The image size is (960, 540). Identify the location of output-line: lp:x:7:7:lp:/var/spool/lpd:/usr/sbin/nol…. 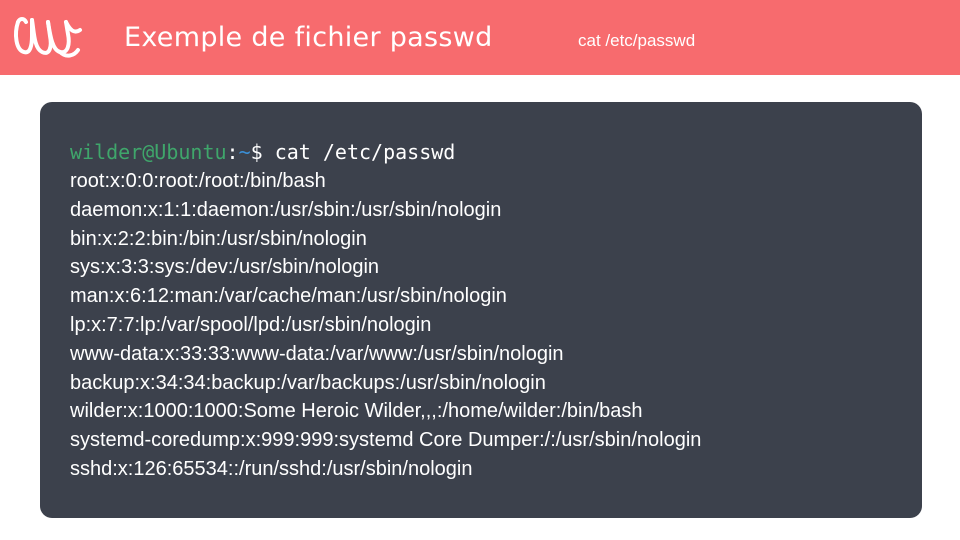
(251, 324).